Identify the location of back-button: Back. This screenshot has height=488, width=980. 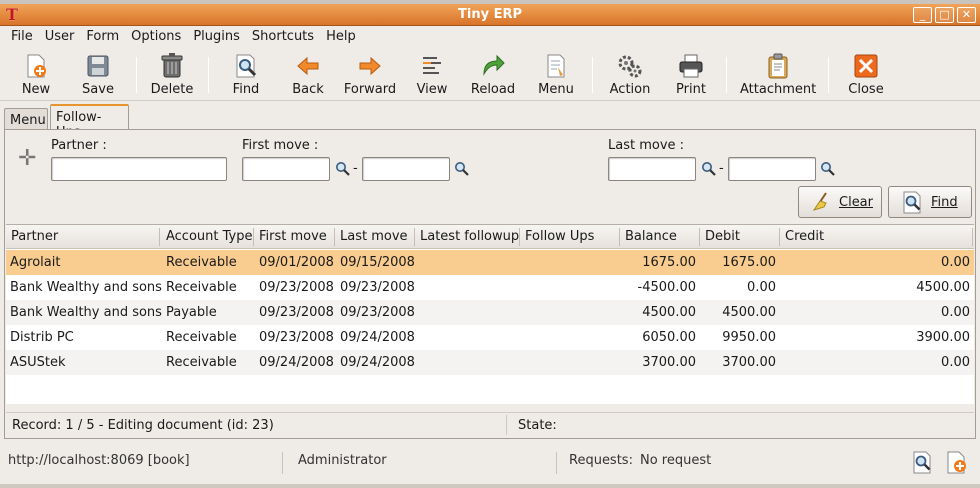
(308, 74).